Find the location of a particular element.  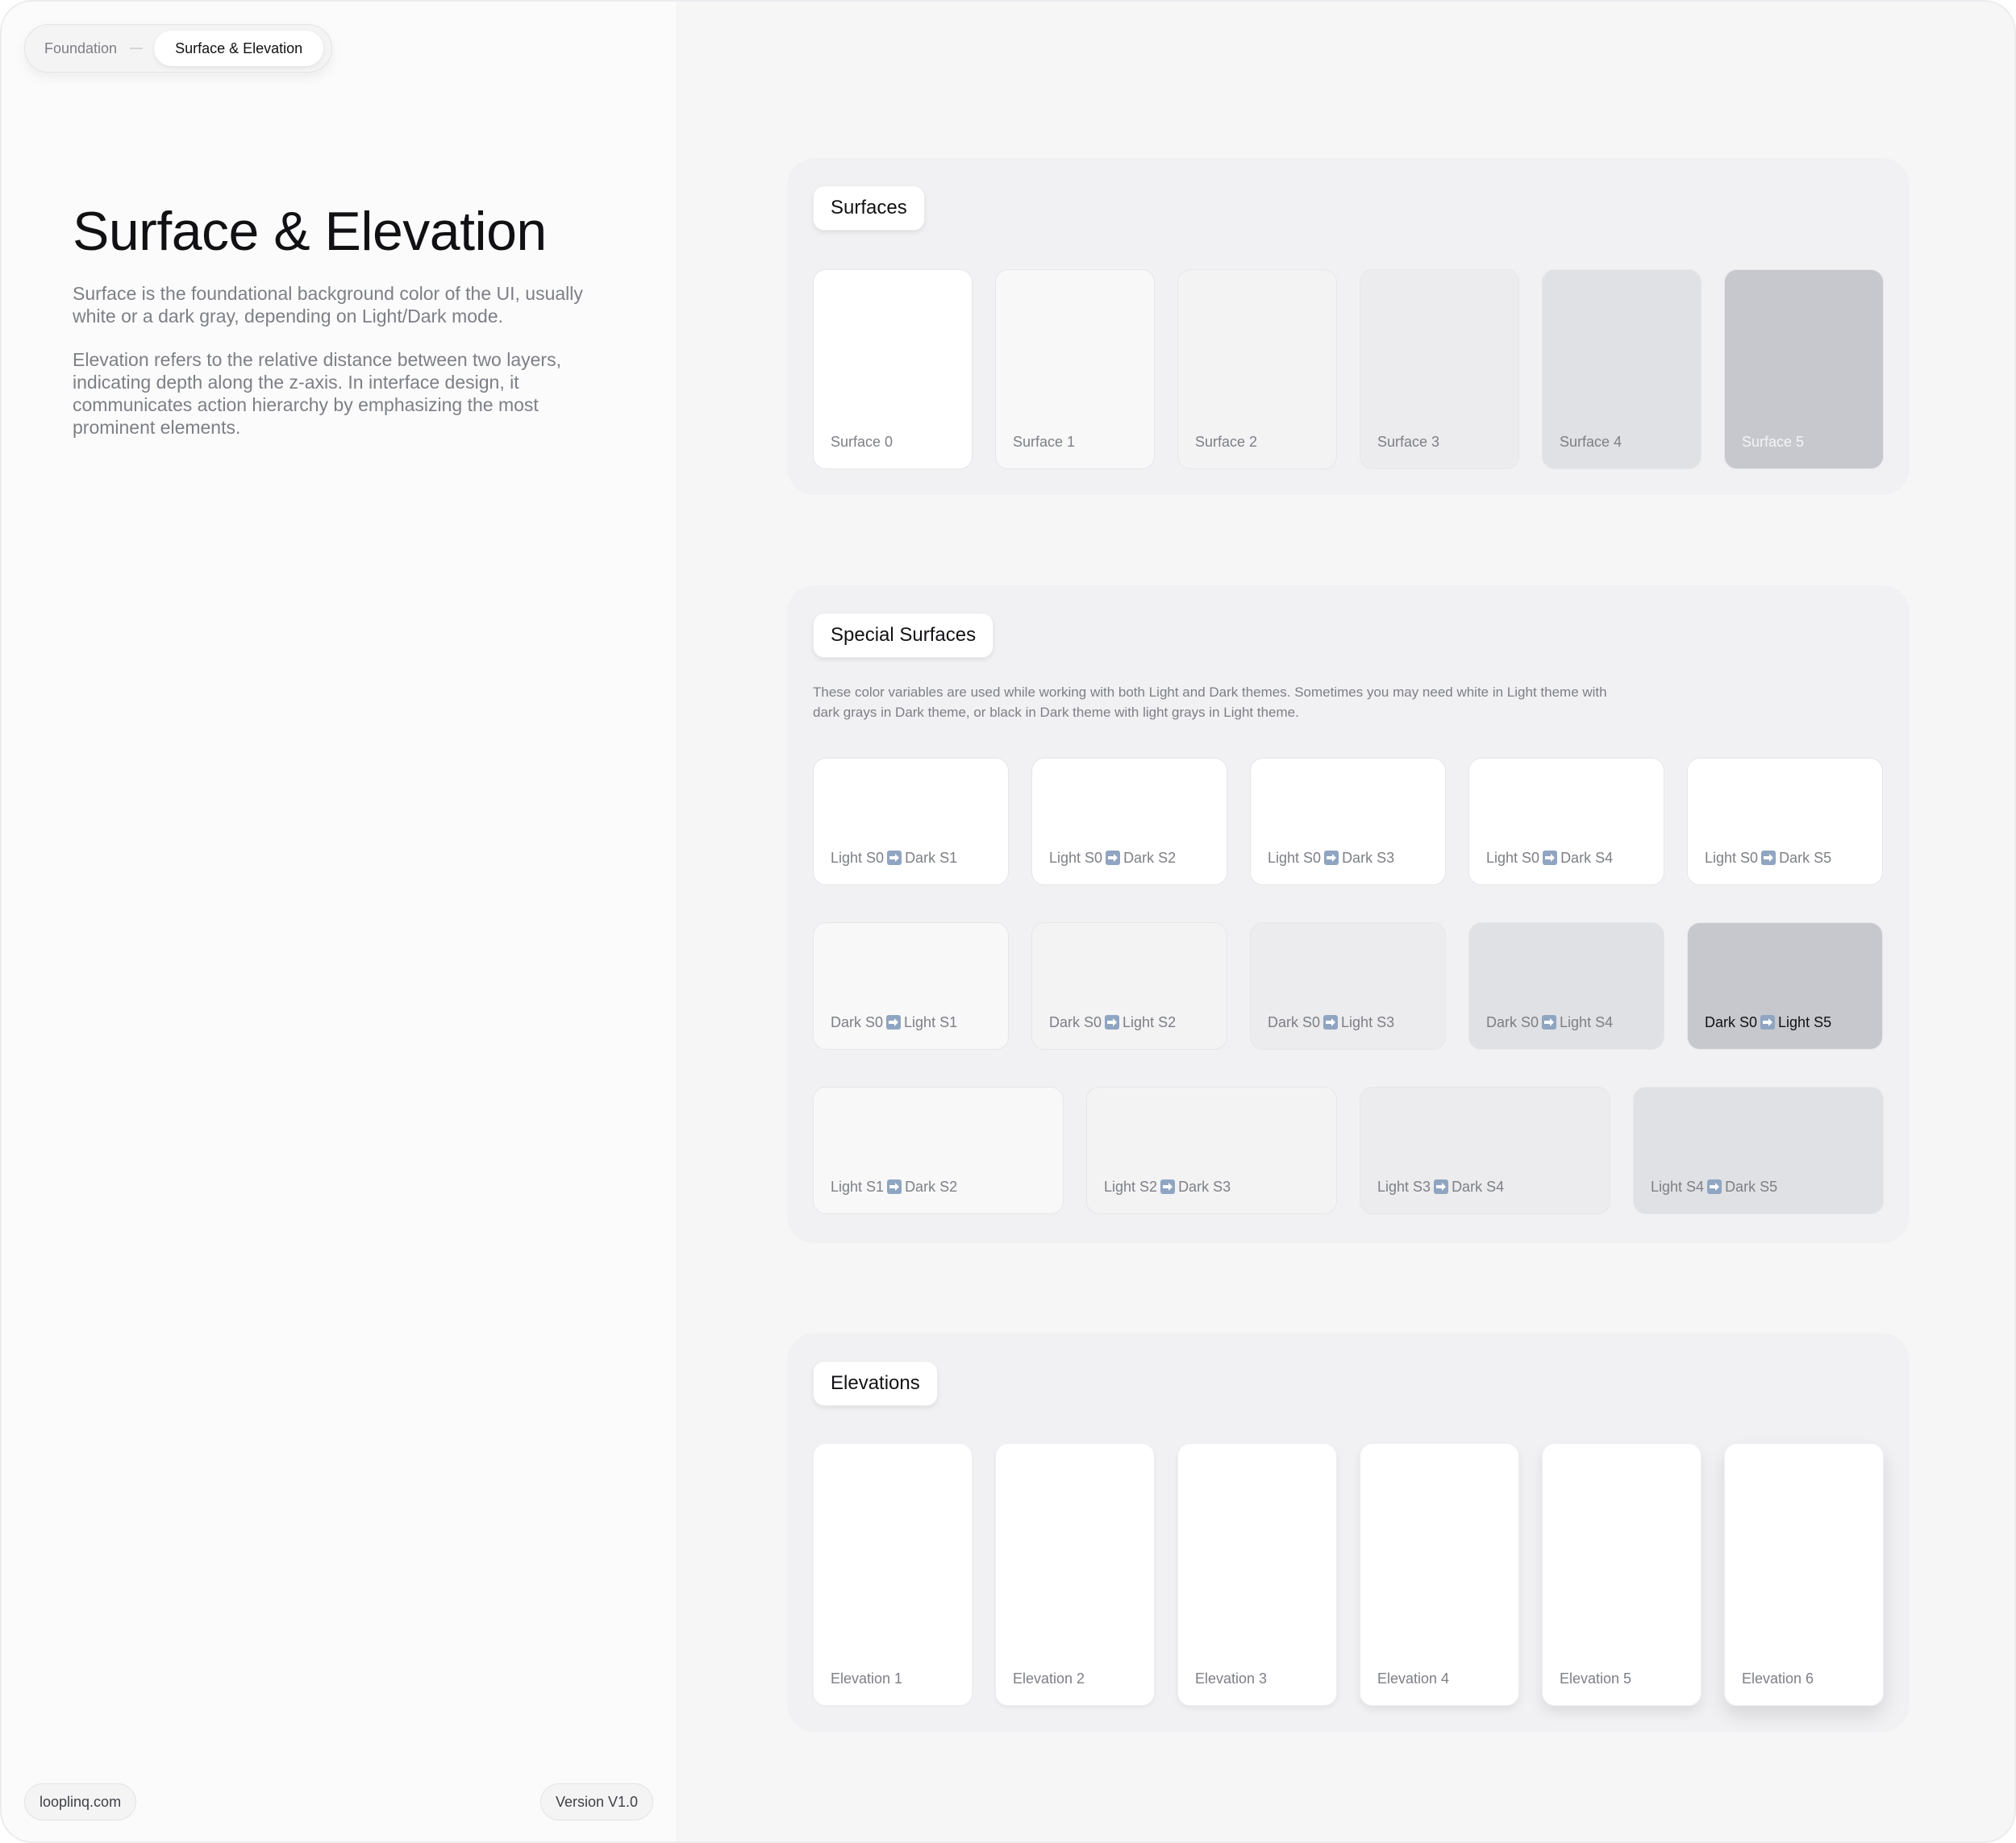

tile-label: Light S0 Dark S1 is located at coordinates (894, 858).